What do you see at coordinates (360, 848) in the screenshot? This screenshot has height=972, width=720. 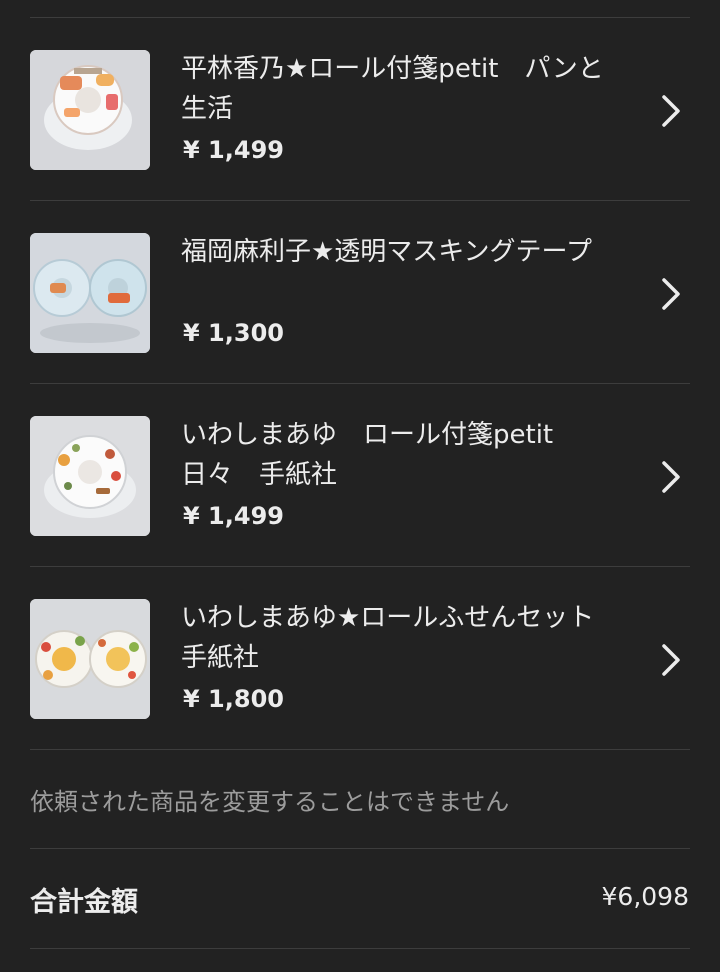 I see `section-divider` at bounding box center [360, 848].